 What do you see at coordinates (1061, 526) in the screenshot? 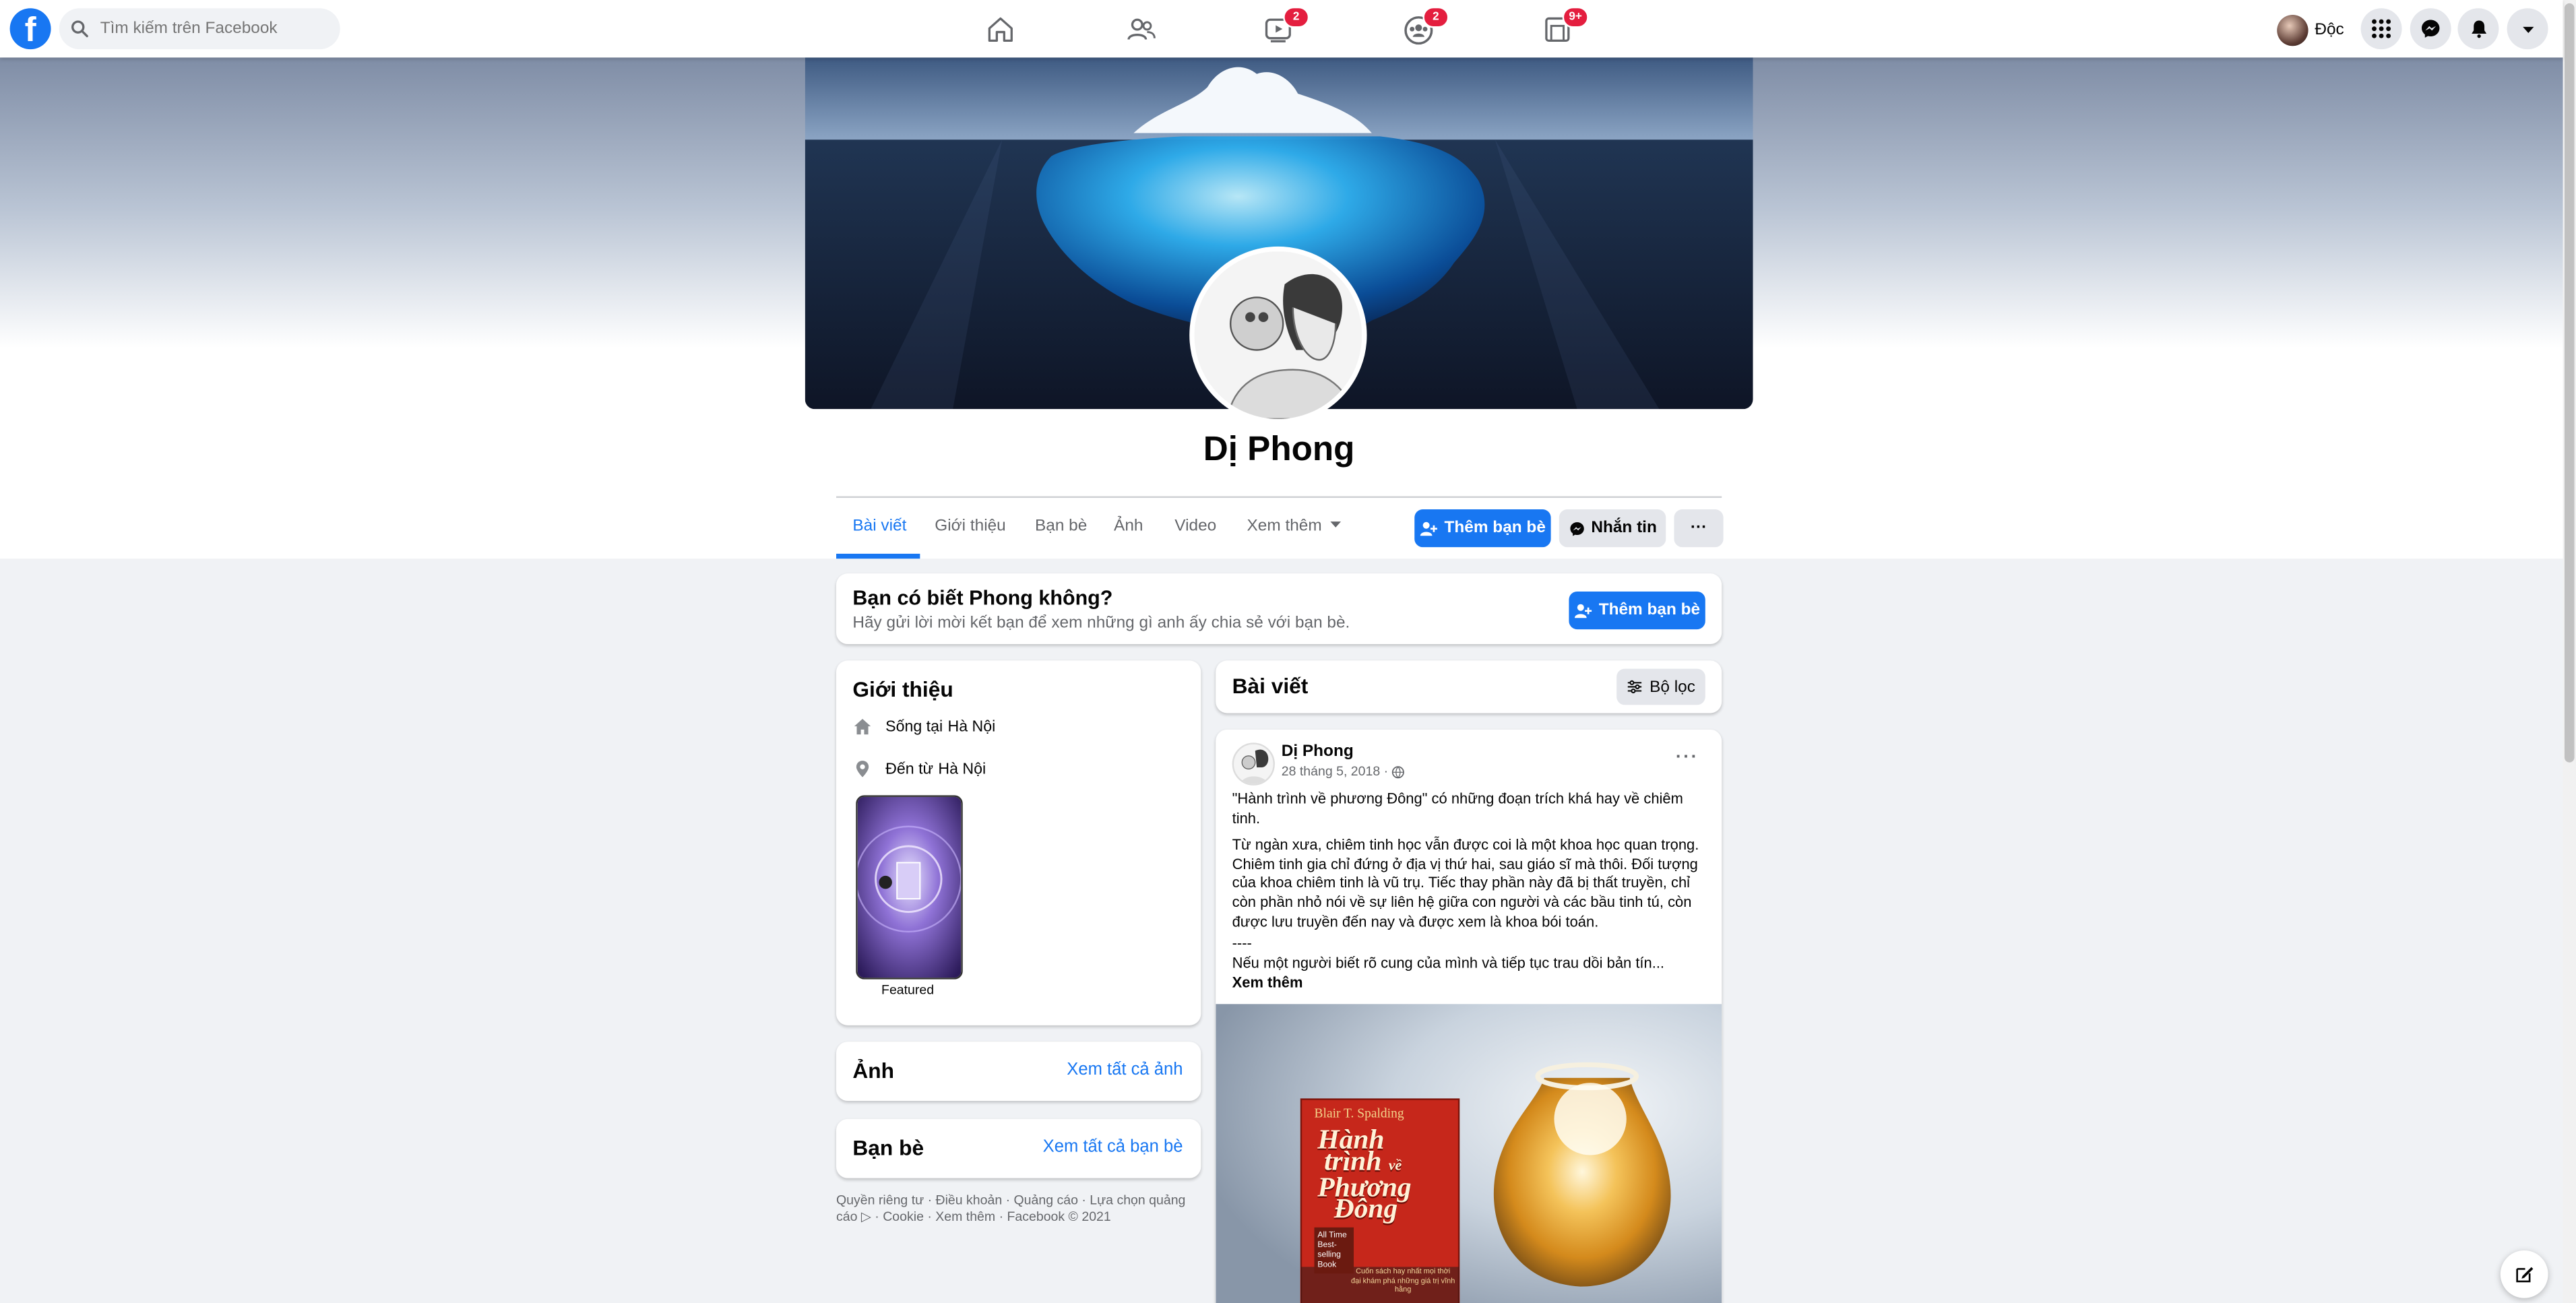
I see `tab-friends: Bạn bè` at bounding box center [1061, 526].